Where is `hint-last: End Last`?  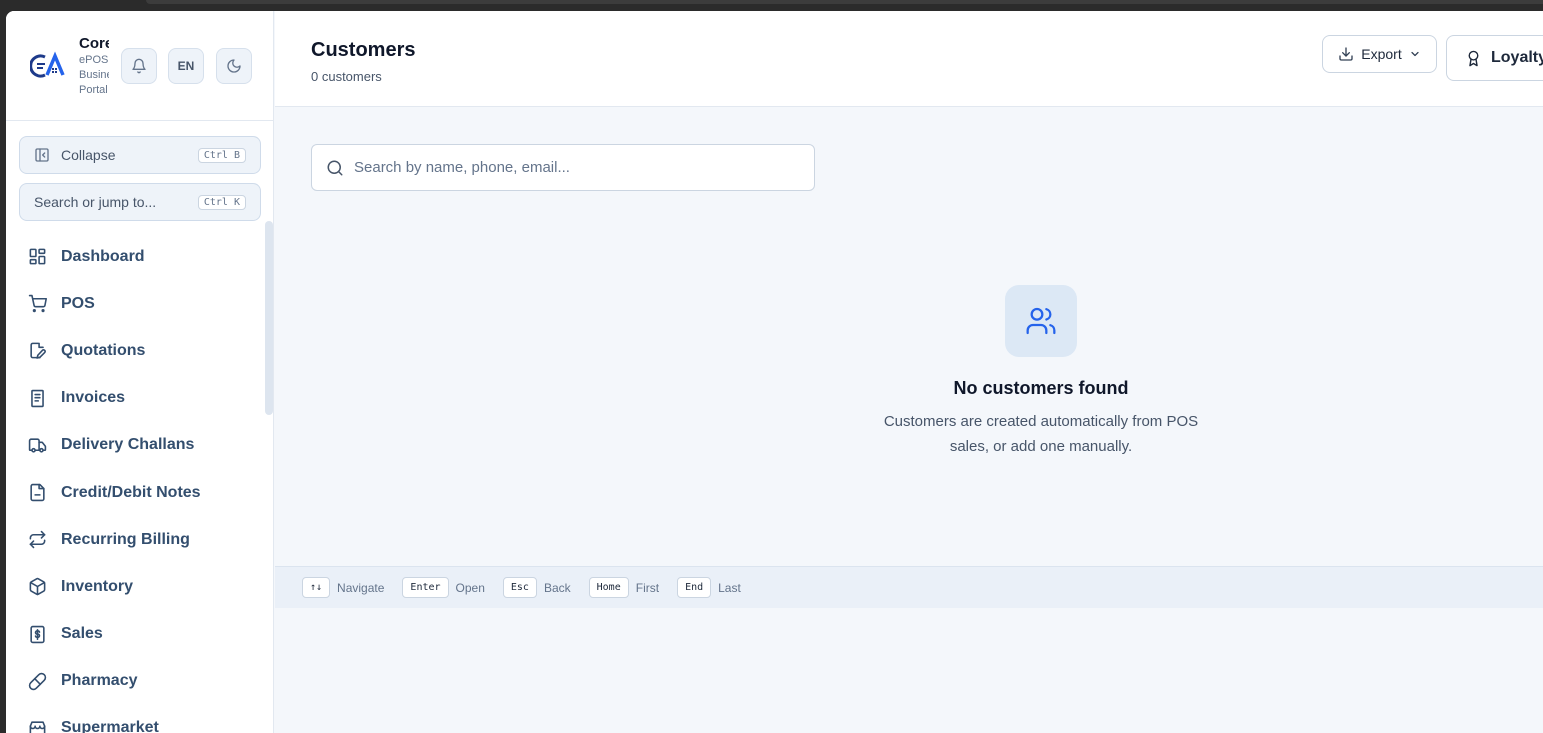
hint-last: End Last is located at coordinates (709, 587).